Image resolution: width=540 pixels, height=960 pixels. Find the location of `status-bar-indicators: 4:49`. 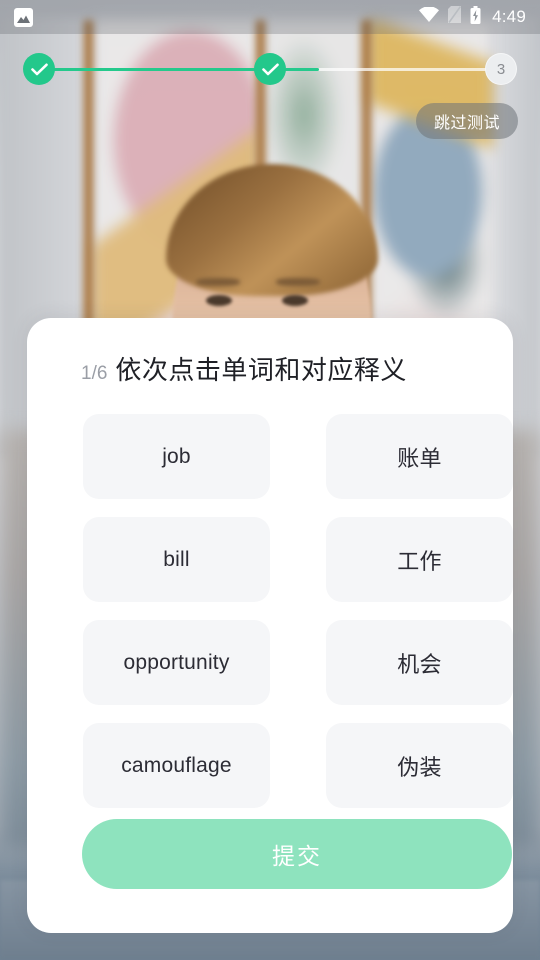

status-bar-indicators: 4:49 is located at coordinates (472, 17).